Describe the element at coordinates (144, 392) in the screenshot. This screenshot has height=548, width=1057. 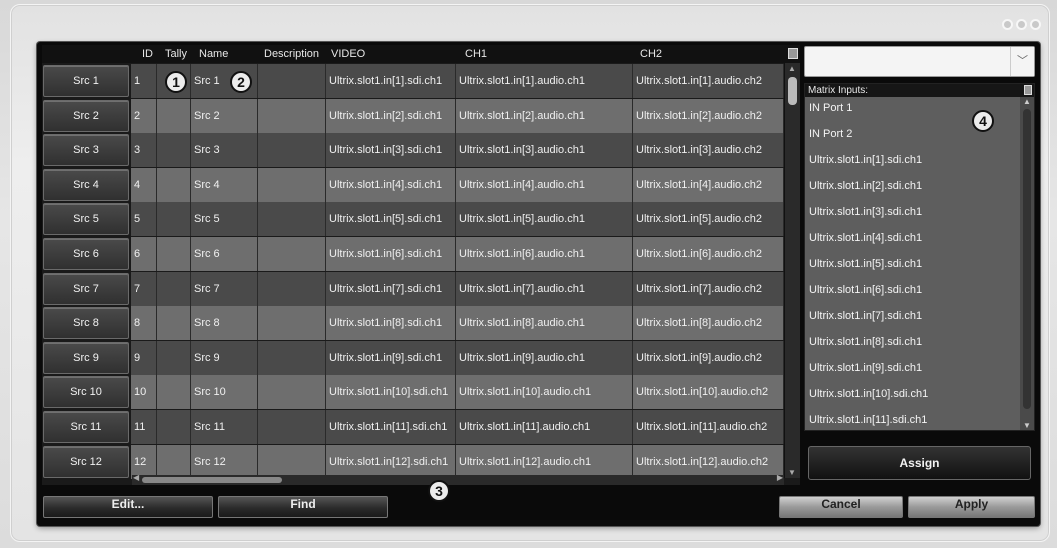
I see `cell-id: 10` at that location.